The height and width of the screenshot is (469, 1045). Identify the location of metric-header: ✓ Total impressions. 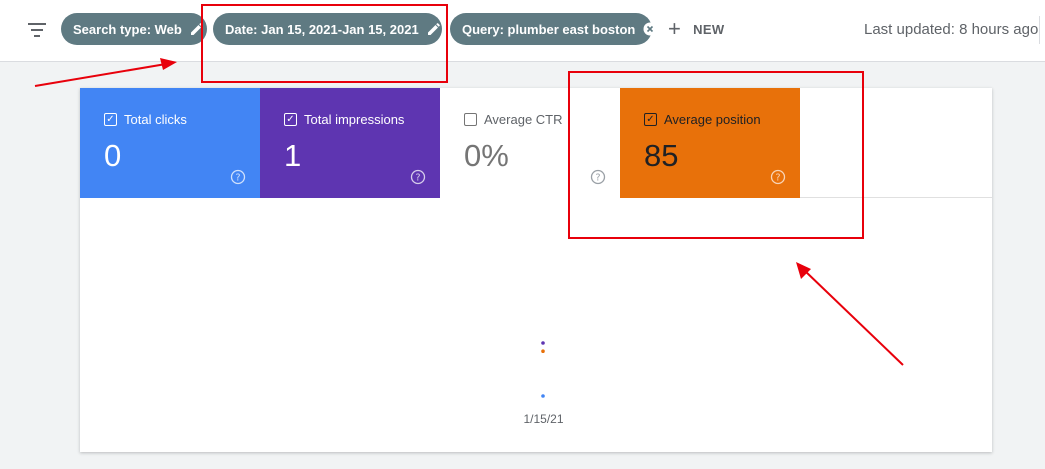
(344, 119).